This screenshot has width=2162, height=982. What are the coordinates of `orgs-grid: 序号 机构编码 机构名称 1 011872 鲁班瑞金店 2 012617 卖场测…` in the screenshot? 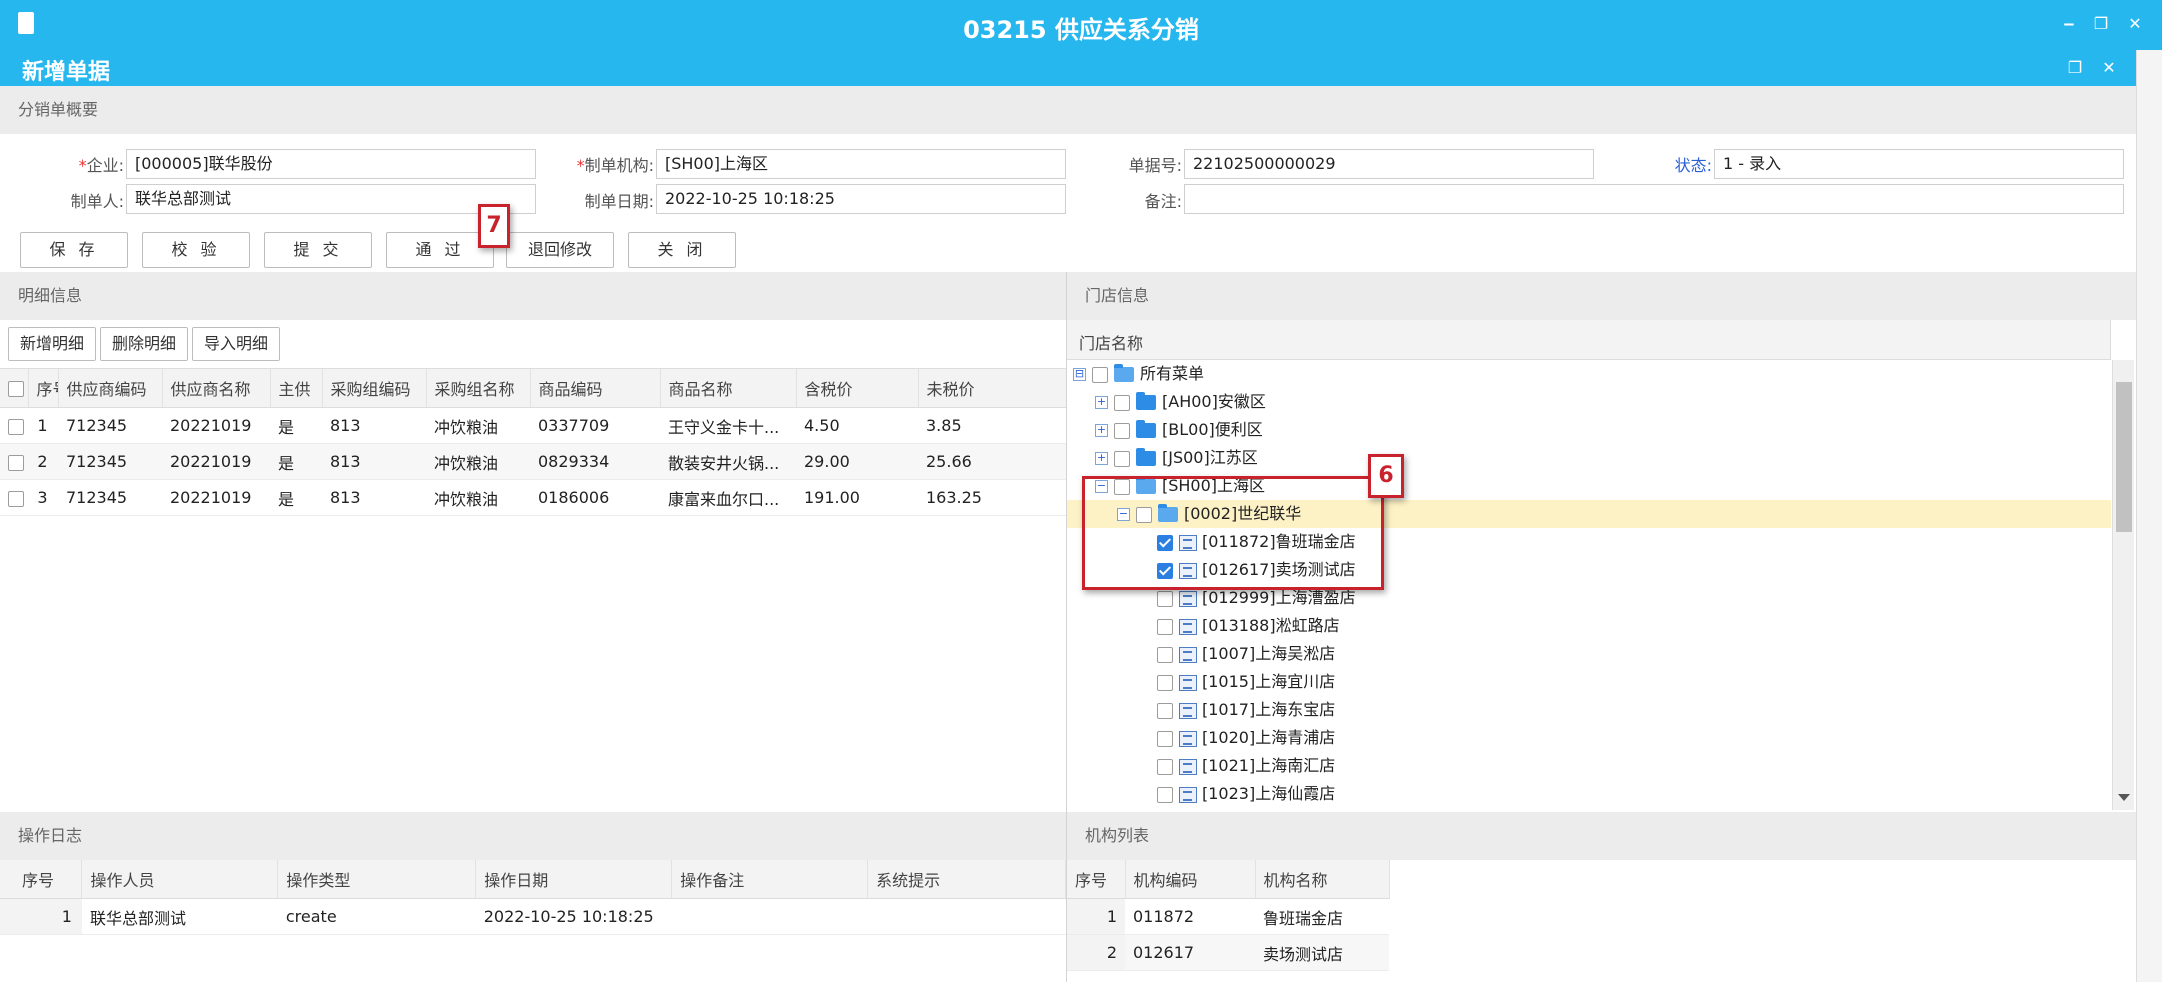 It's located at (1601, 921).